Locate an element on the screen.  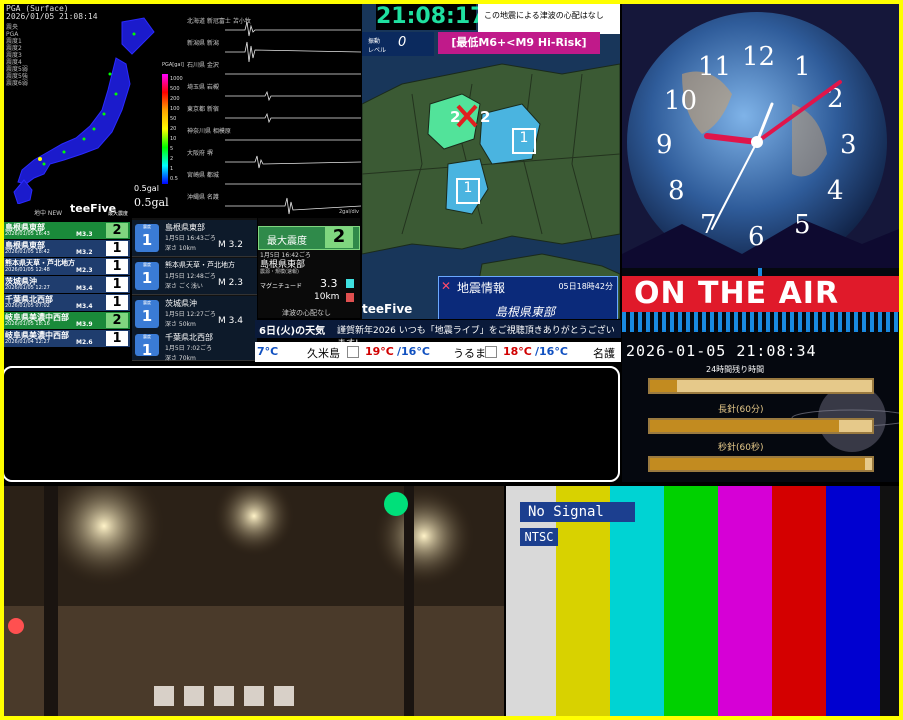
progress-bar-second is located at coordinates (761, 464).